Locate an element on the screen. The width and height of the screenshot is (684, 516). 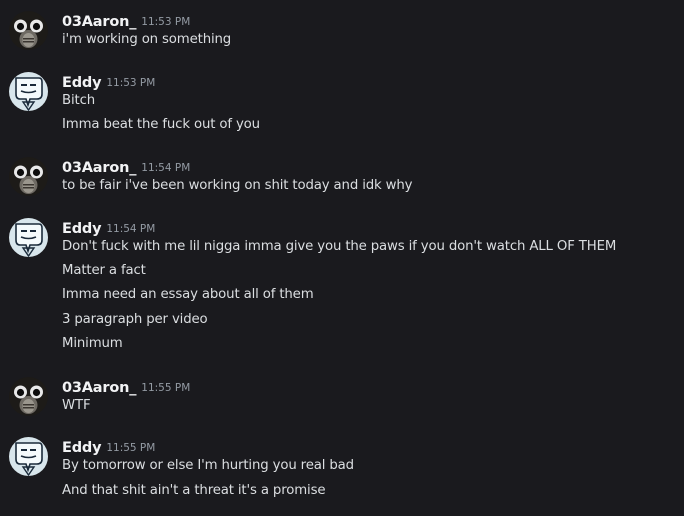
message-header: 03Aaron_ 11:55 PM is located at coordinates (126, 387).